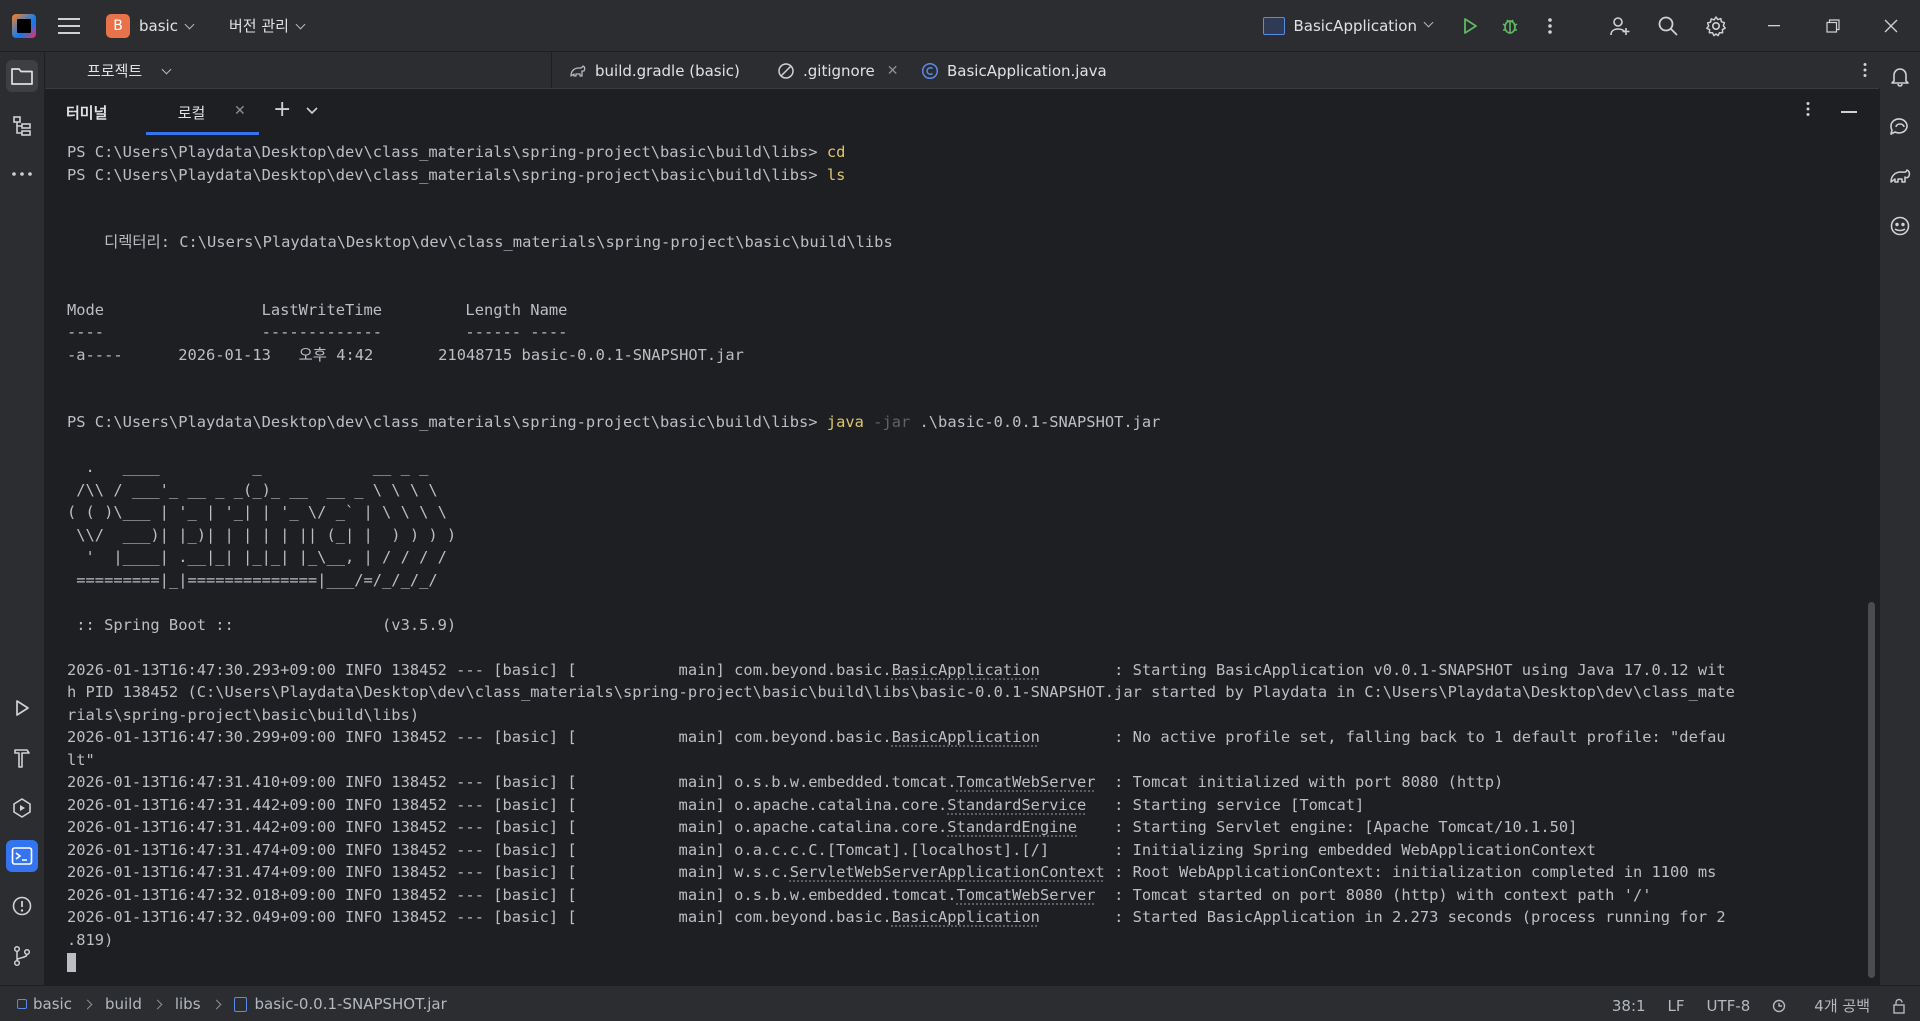  I want to click on gradle-elephant-icon, so click(1900, 176).